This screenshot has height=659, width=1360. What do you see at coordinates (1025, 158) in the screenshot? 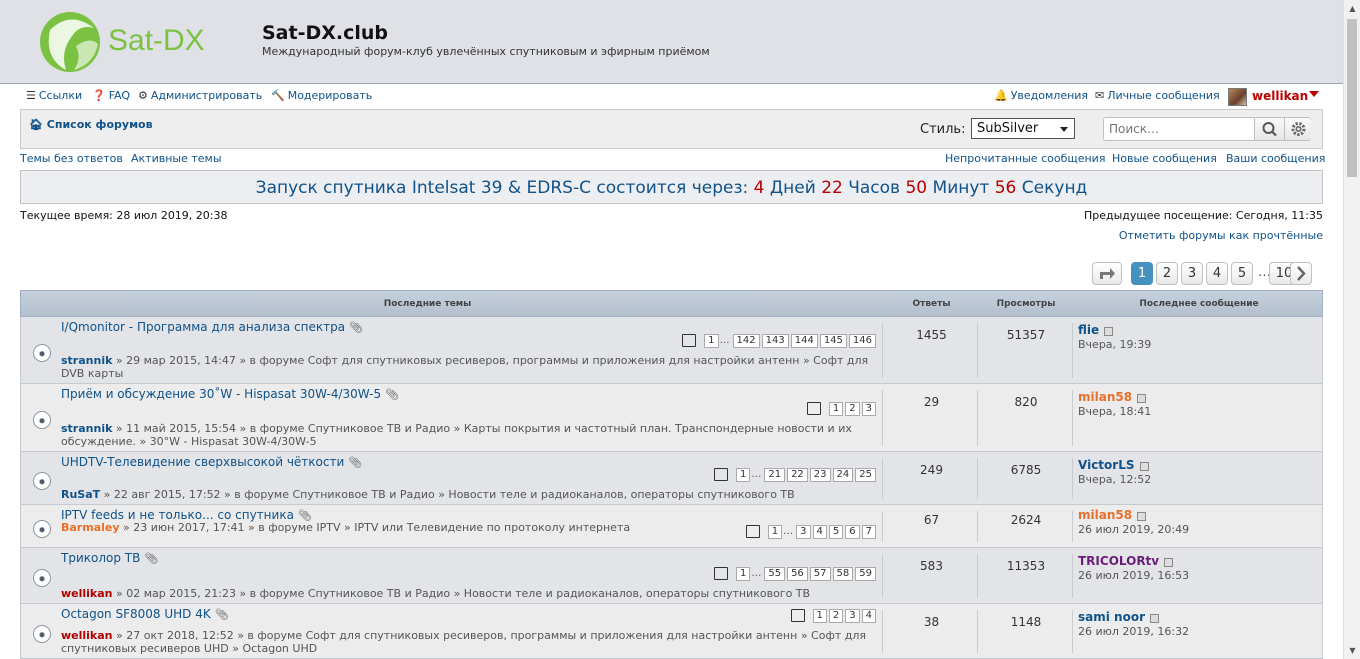
I see `unread-posts-link: Непрочитанные сообщения` at bounding box center [1025, 158].